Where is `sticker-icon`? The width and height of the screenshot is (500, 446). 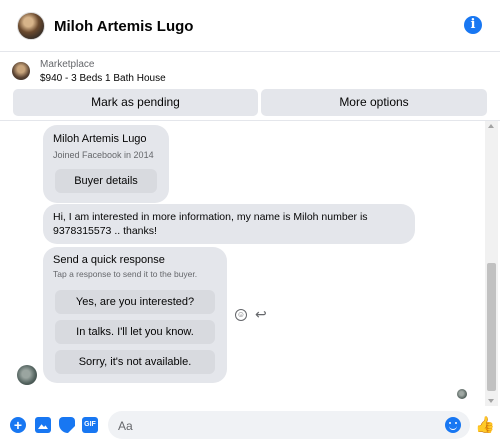 sticker-icon is located at coordinates (67, 425).